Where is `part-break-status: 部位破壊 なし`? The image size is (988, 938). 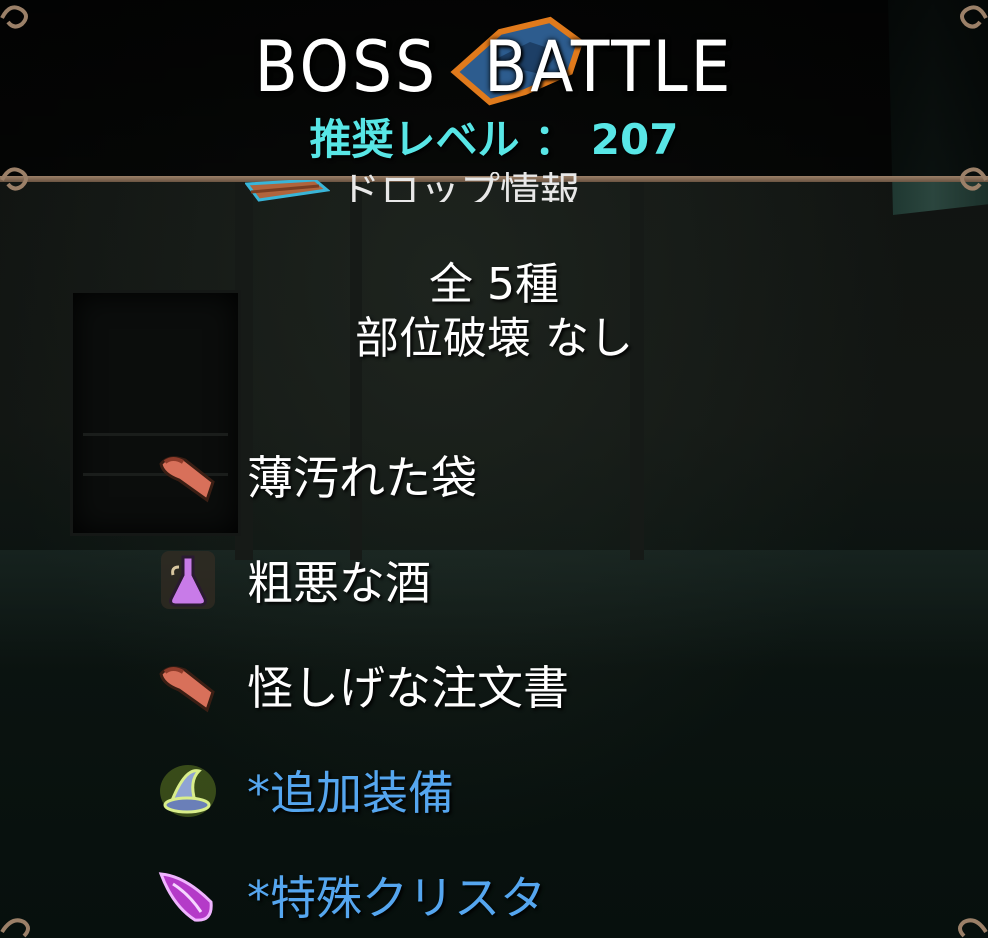
part-break-status: 部位破壊 なし is located at coordinates (494, 338).